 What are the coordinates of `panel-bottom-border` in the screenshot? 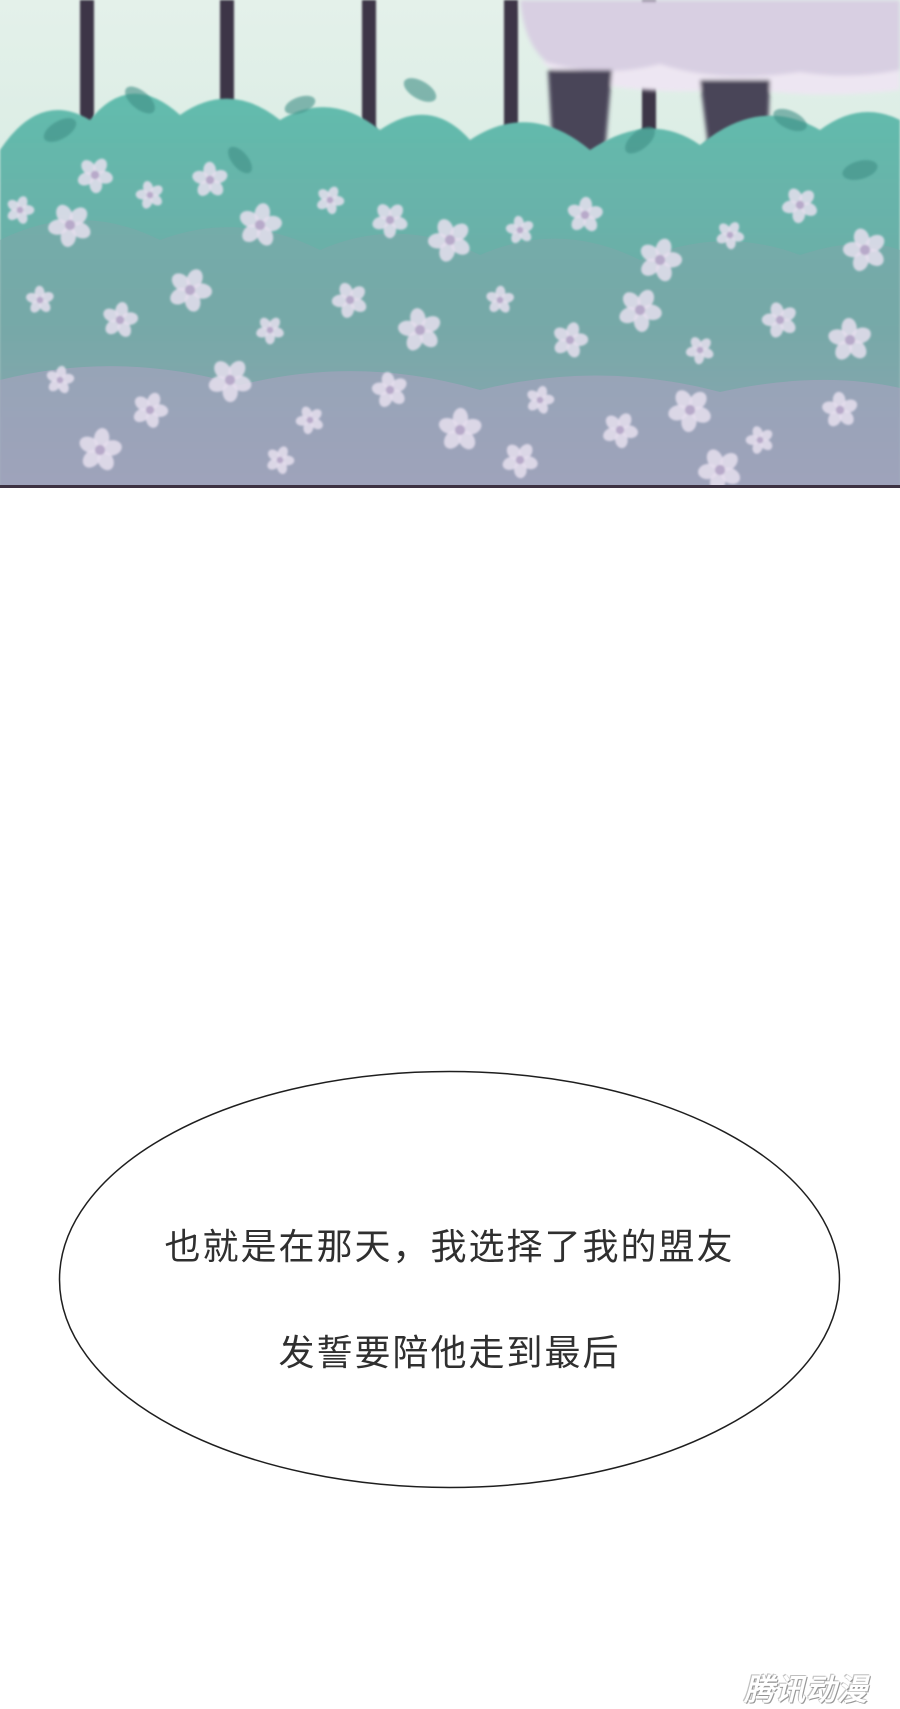 It's located at (450, 486).